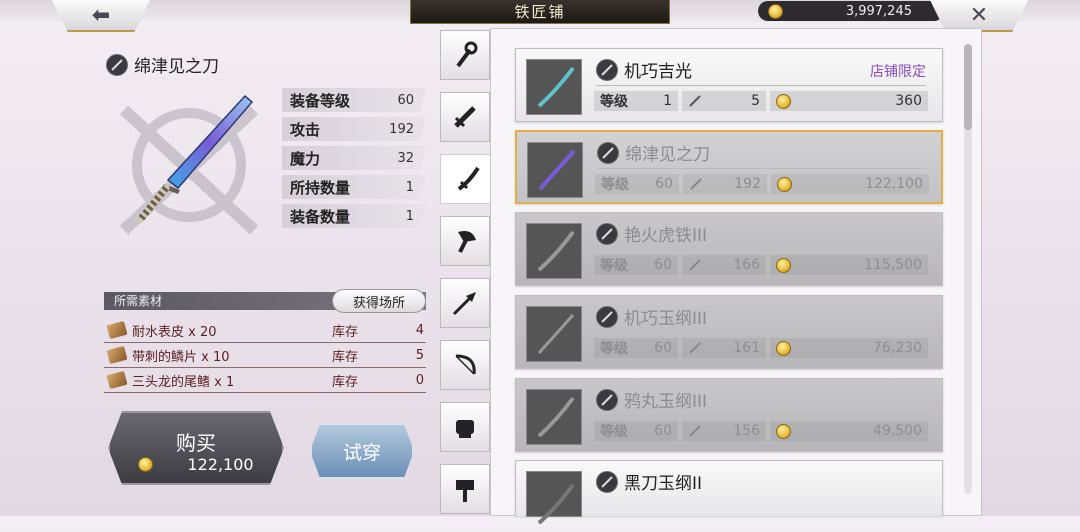 The height and width of the screenshot is (532, 1080). What do you see at coordinates (320, 100) in the screenshot?
I see `stat-label: 装备等级` at bounding box center [320, 100].